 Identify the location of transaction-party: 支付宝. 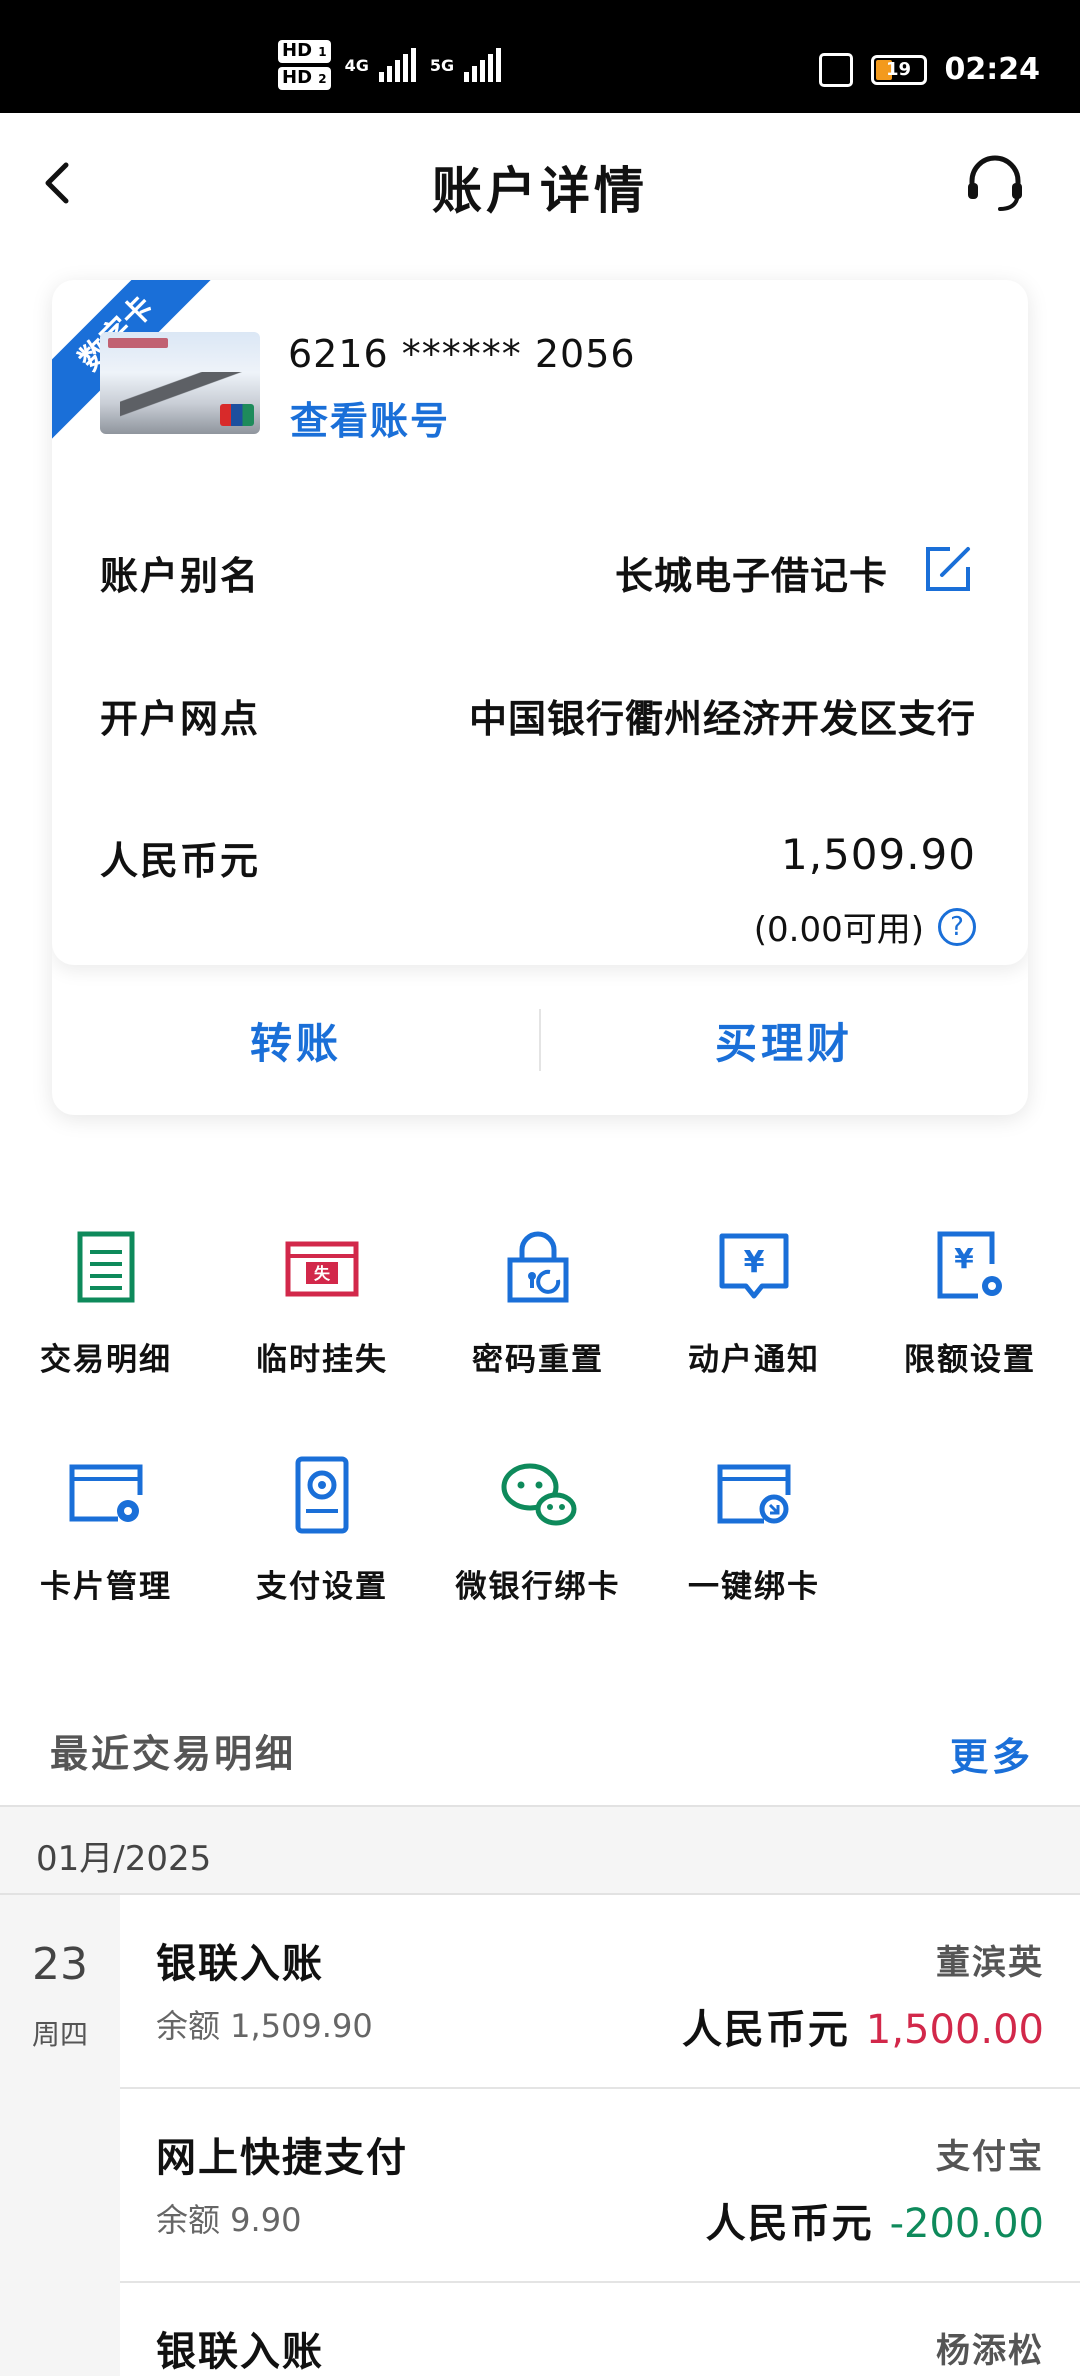
(990, 2157).